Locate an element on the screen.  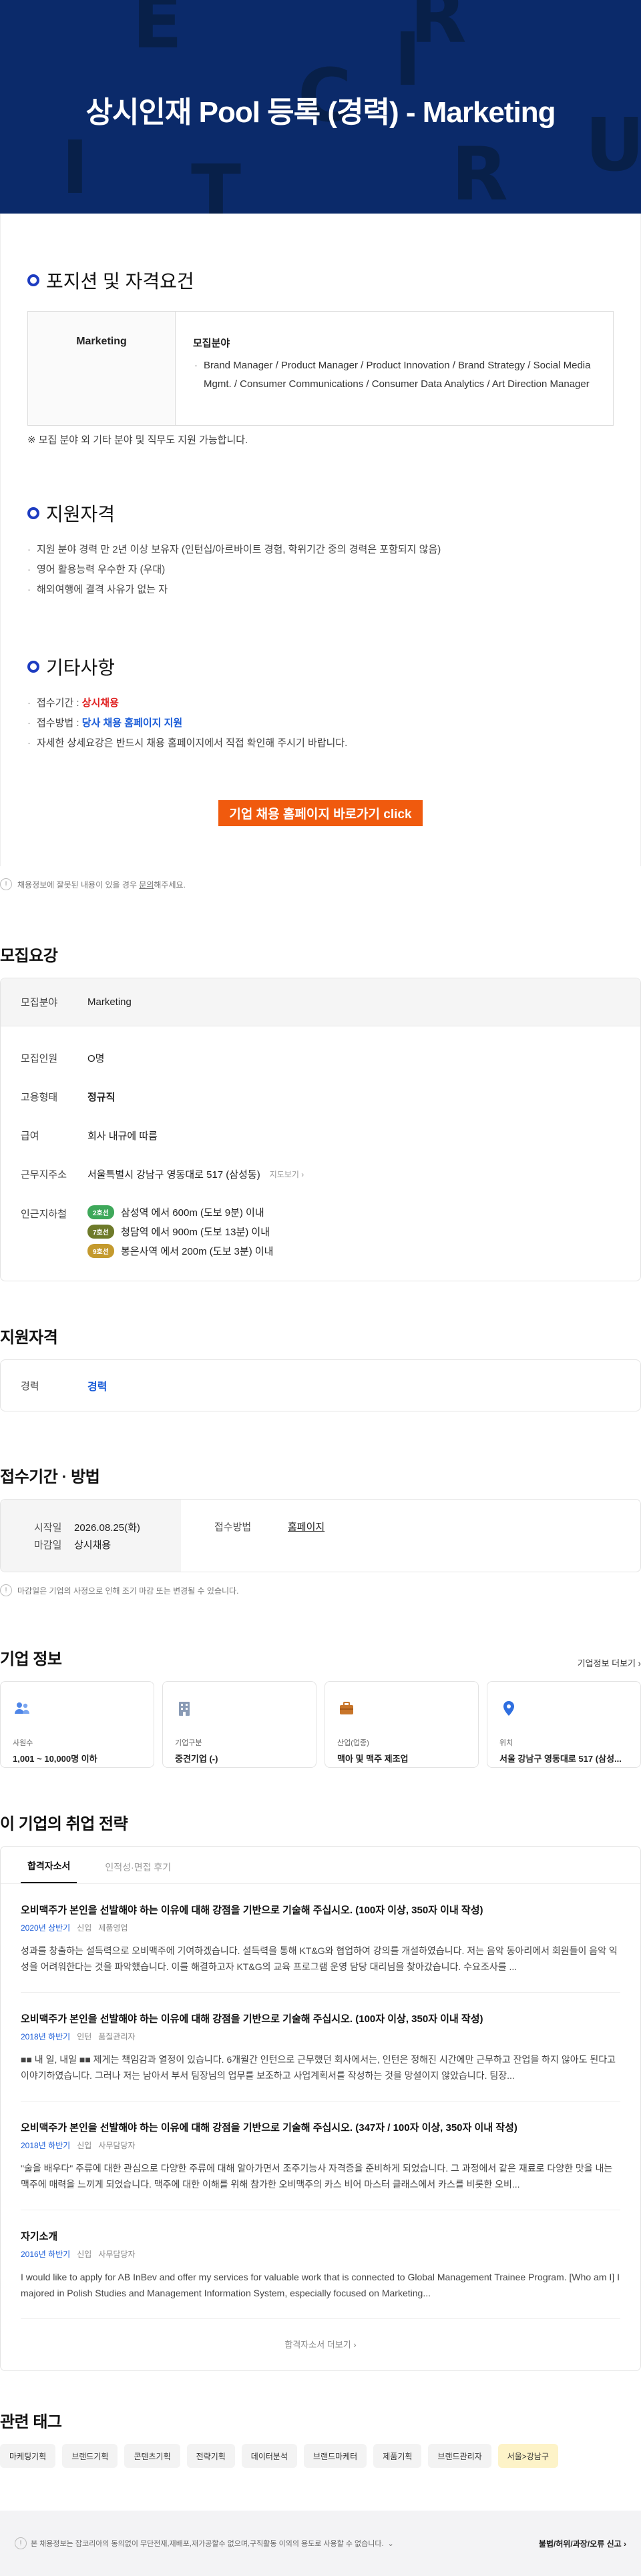
list-item: 접수방법 : 당사 채용 홈페이지 지원 is located at coordinates (320, 723).